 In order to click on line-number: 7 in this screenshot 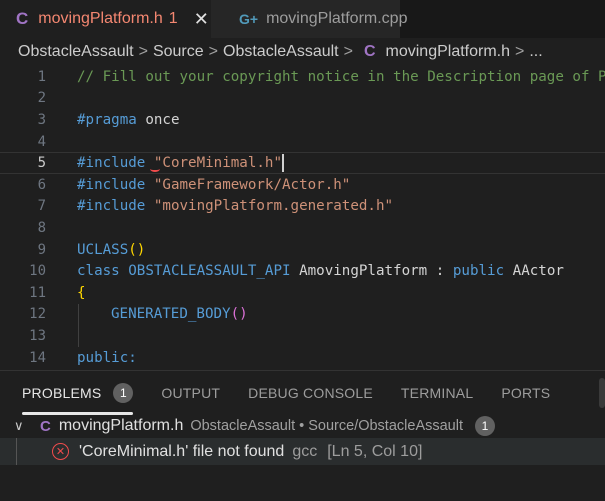, I will do `click(41, 206)`.